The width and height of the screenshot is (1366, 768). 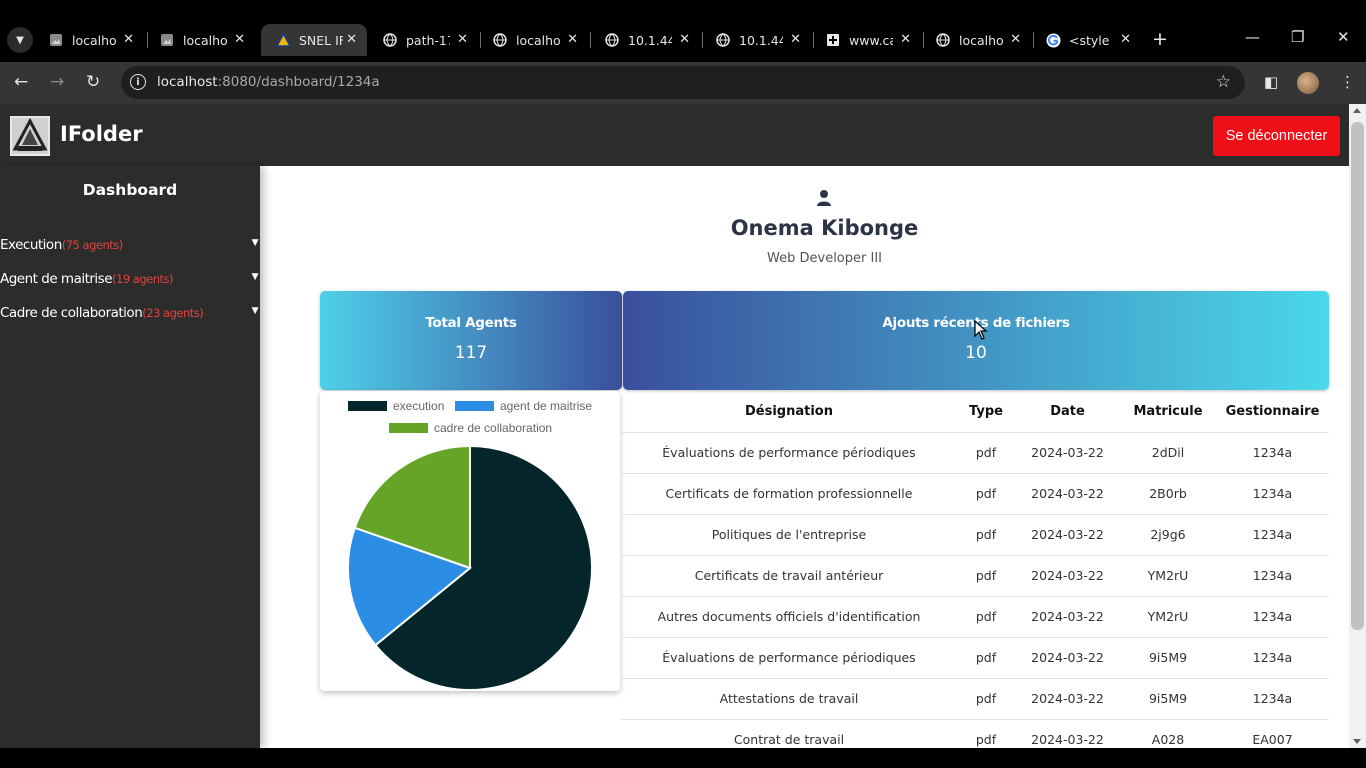 What do you see at coordinates (1086, 40) in the screenshot?
I see `browser-tab-10: <style : ✕` at bounding box center [1086, 40].